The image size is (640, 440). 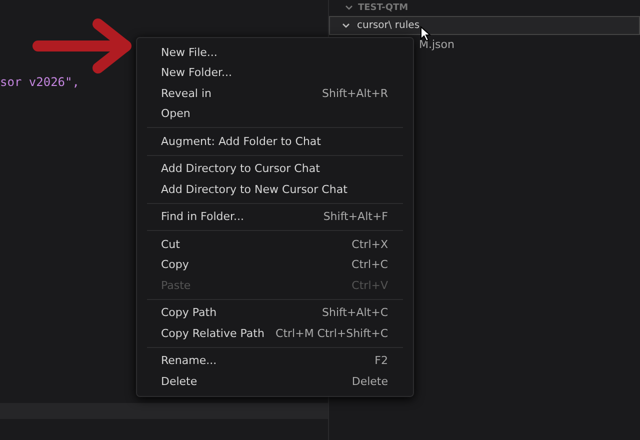 What do you see at coordinates (40, 82) in the screenshot?
I see `code-line: sor v2026",` at bounding box center [40, 82].